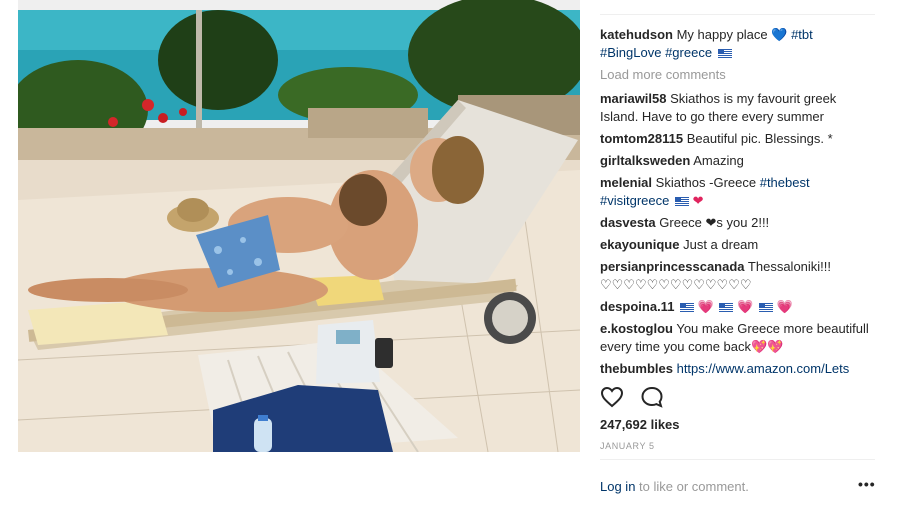  I want to click on post-date: JANUARY 5, so click(627, 446).